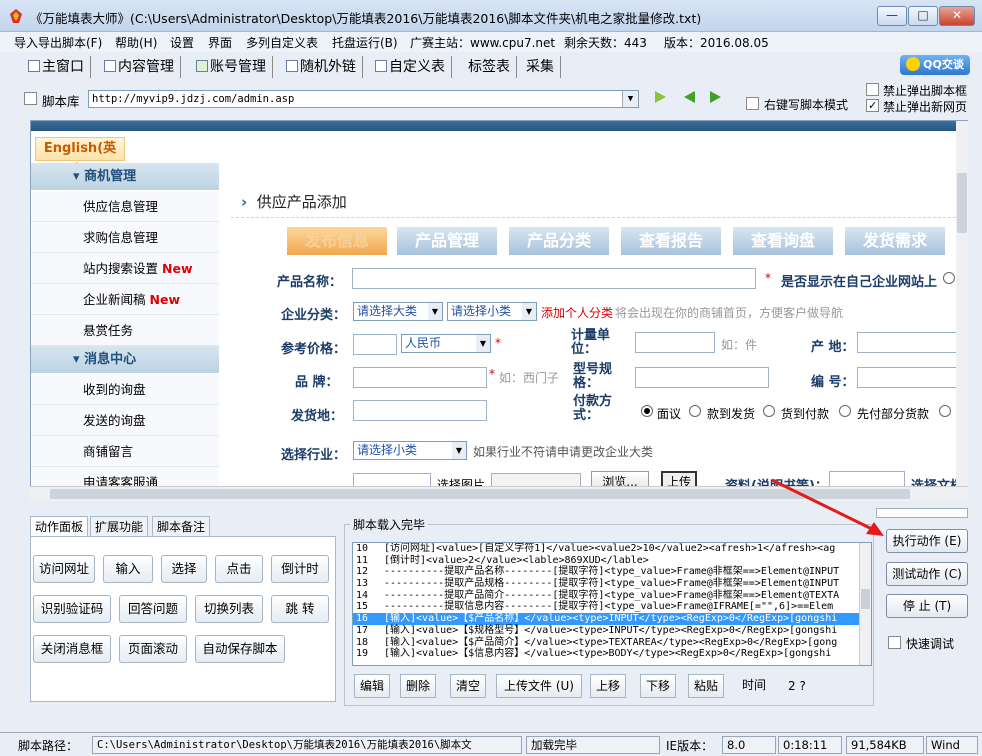 Image resolution: width=982 pixels, height=756 pixels. I want to click on menu-multi-column: 多列自定义表, so click(282, 42).